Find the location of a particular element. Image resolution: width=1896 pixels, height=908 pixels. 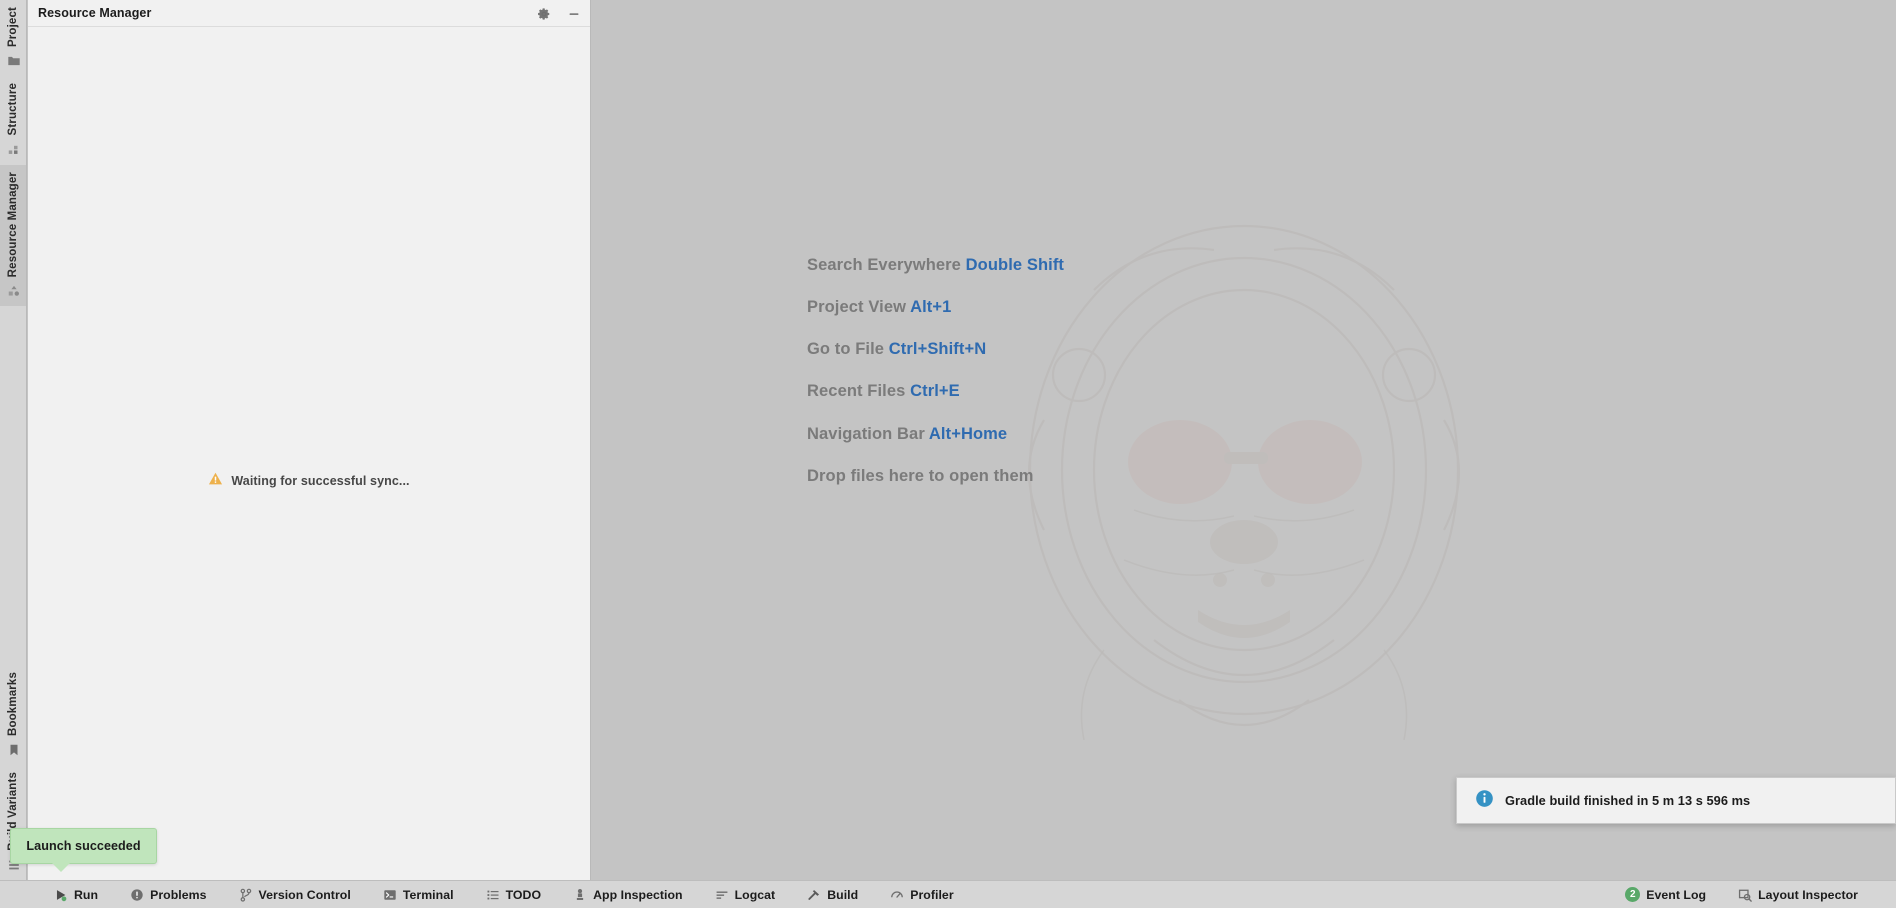

tool-stripe-top-group: Project Structure Resource Manager is located at coordinates (13, 153).